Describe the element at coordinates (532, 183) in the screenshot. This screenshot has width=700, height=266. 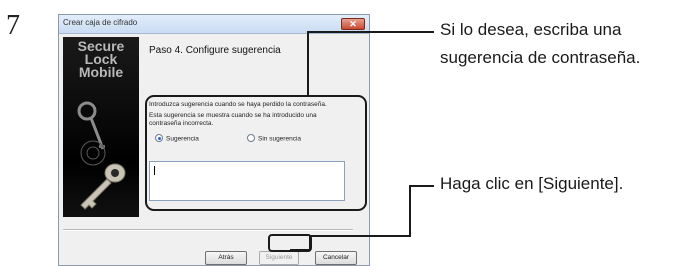
I see `callout-next: Haga clic en [Siguiente].` at that location.